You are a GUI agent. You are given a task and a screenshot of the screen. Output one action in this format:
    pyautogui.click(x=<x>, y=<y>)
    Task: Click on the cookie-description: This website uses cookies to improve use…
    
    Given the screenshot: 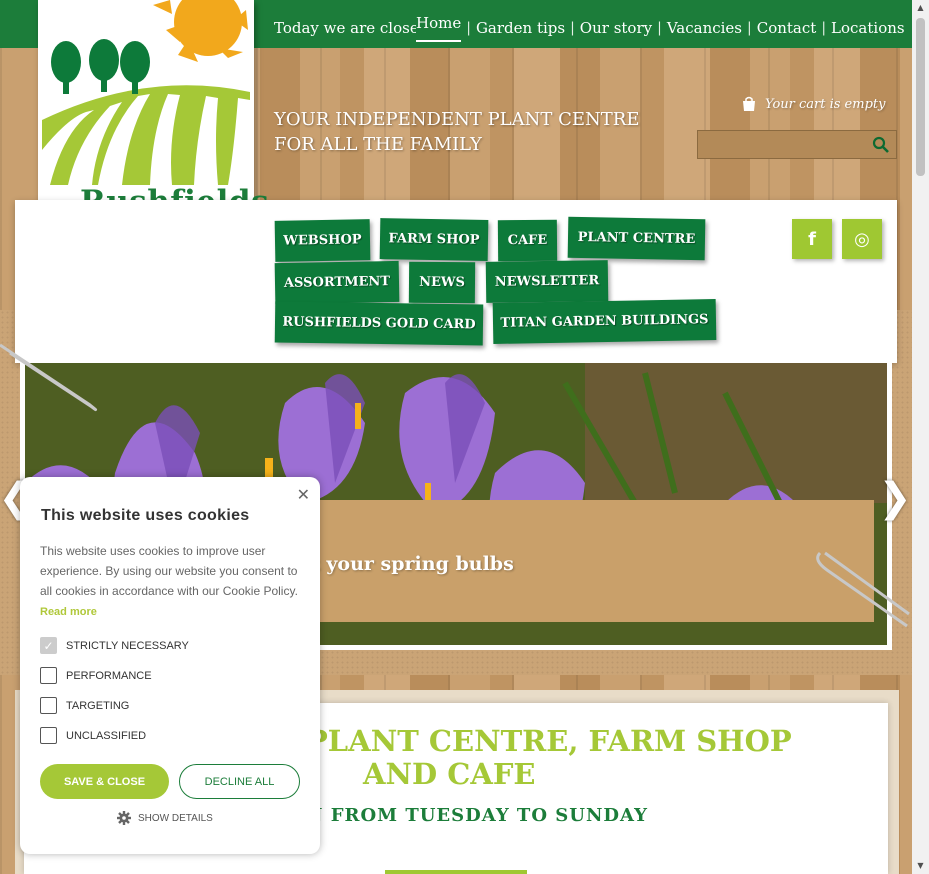 What is the action you would take?
    pyautogui.click(x=172, y=581)
    